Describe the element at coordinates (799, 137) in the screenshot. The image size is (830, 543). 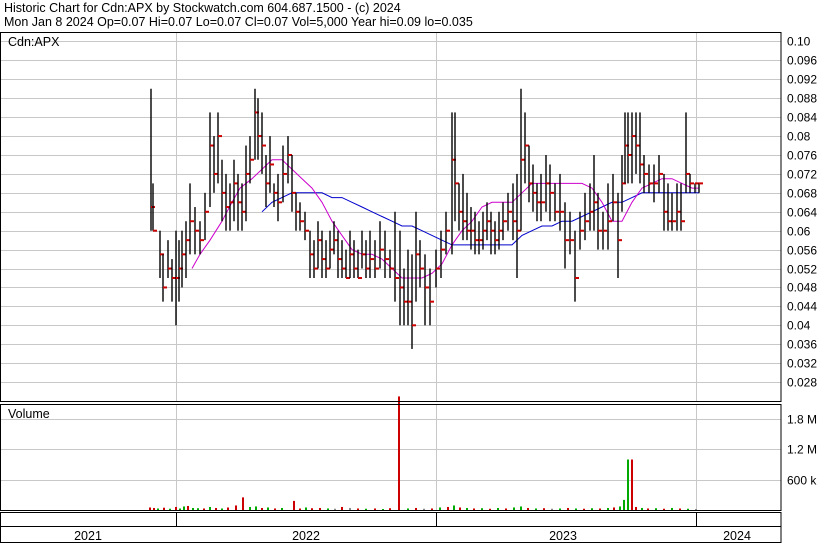
I see `price-tick-label: 0.08` at that location.